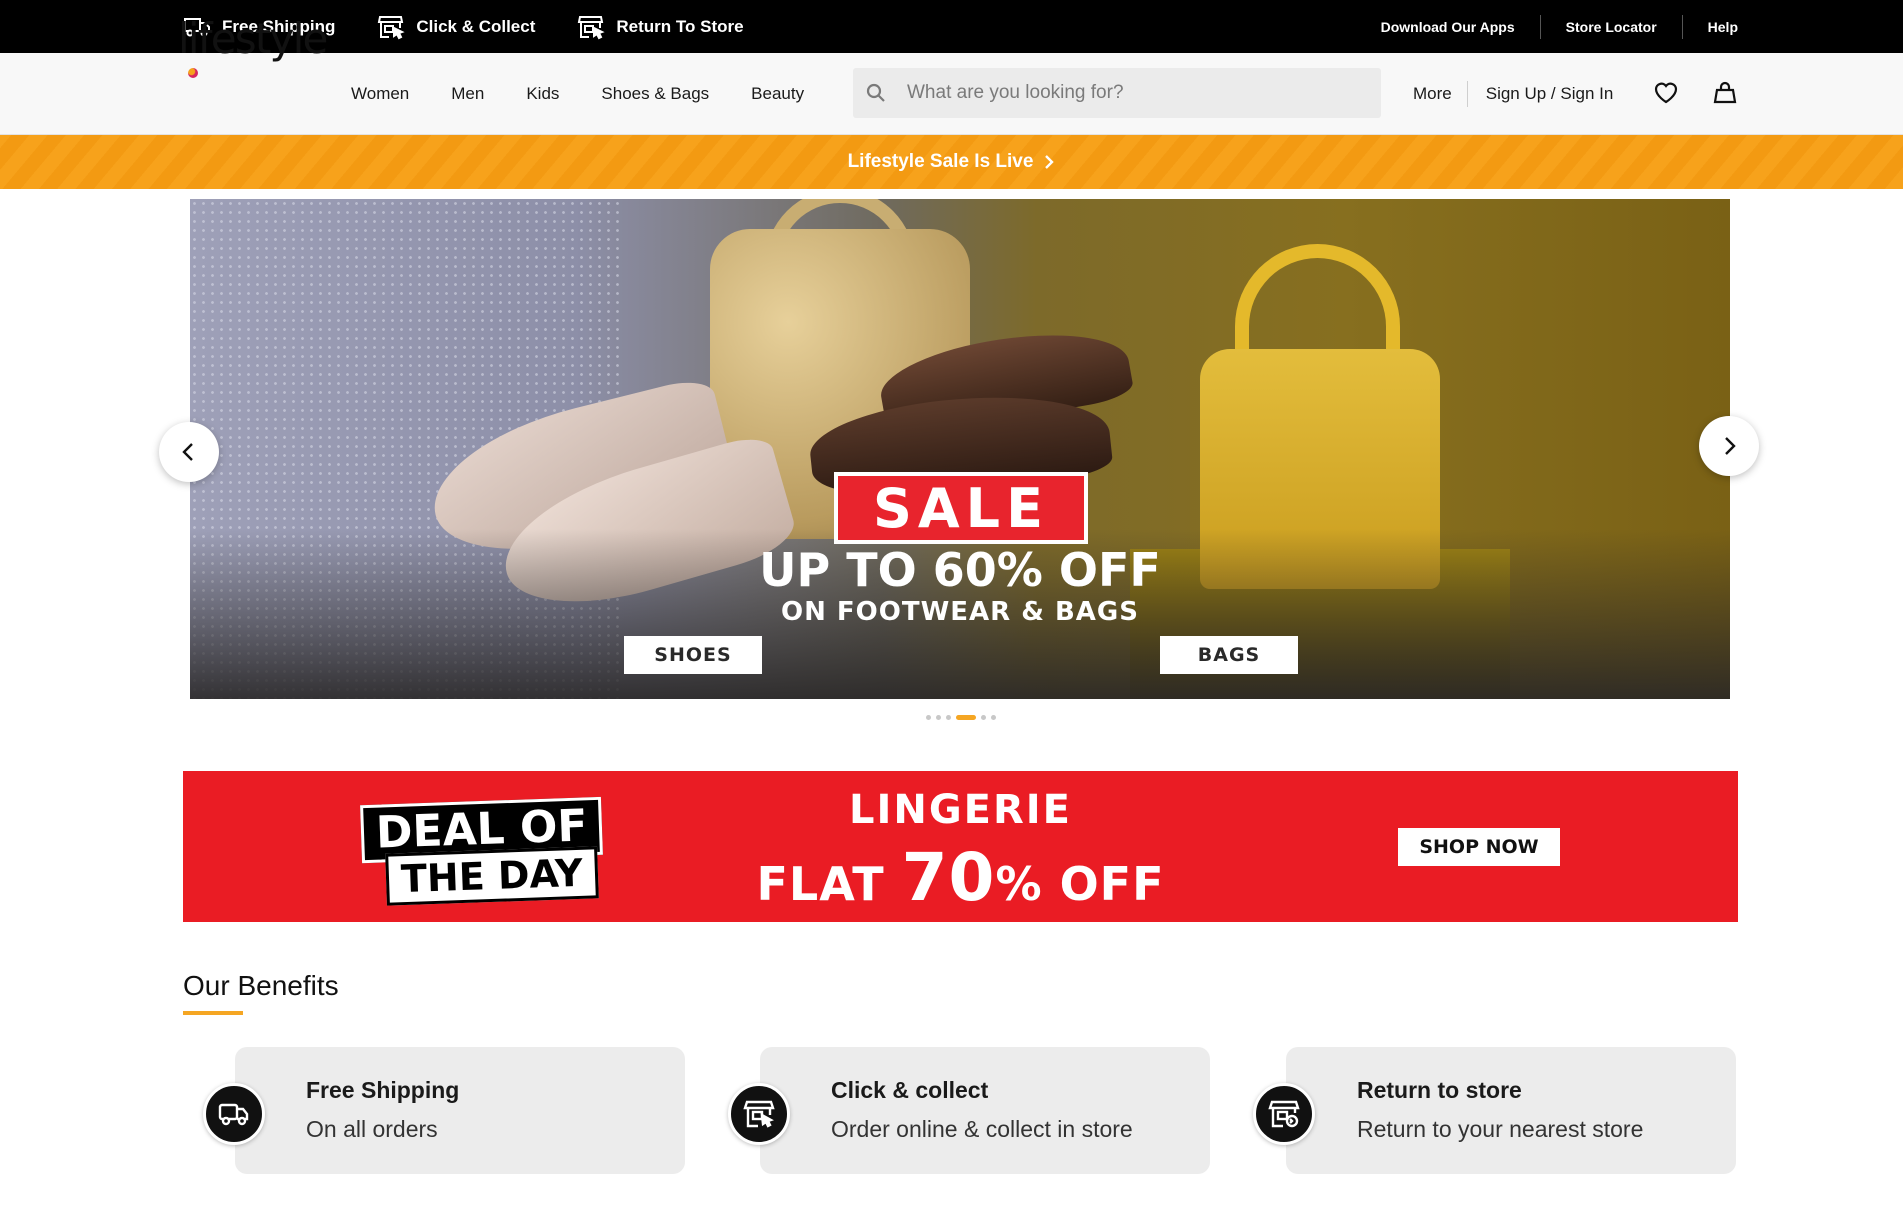 The height and width of the screenshot is (1228, 1903). I want to click on click-collect-link: Click & Collect, so click(456, 27).